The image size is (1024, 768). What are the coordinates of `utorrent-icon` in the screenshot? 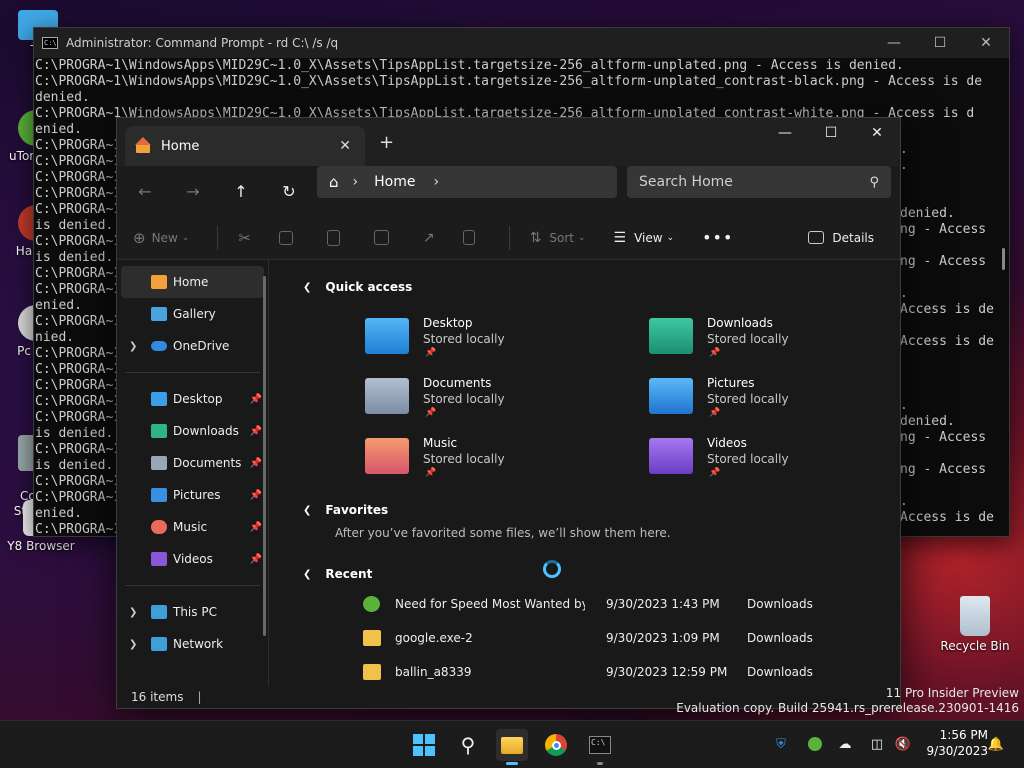 It's located at (371, 604).